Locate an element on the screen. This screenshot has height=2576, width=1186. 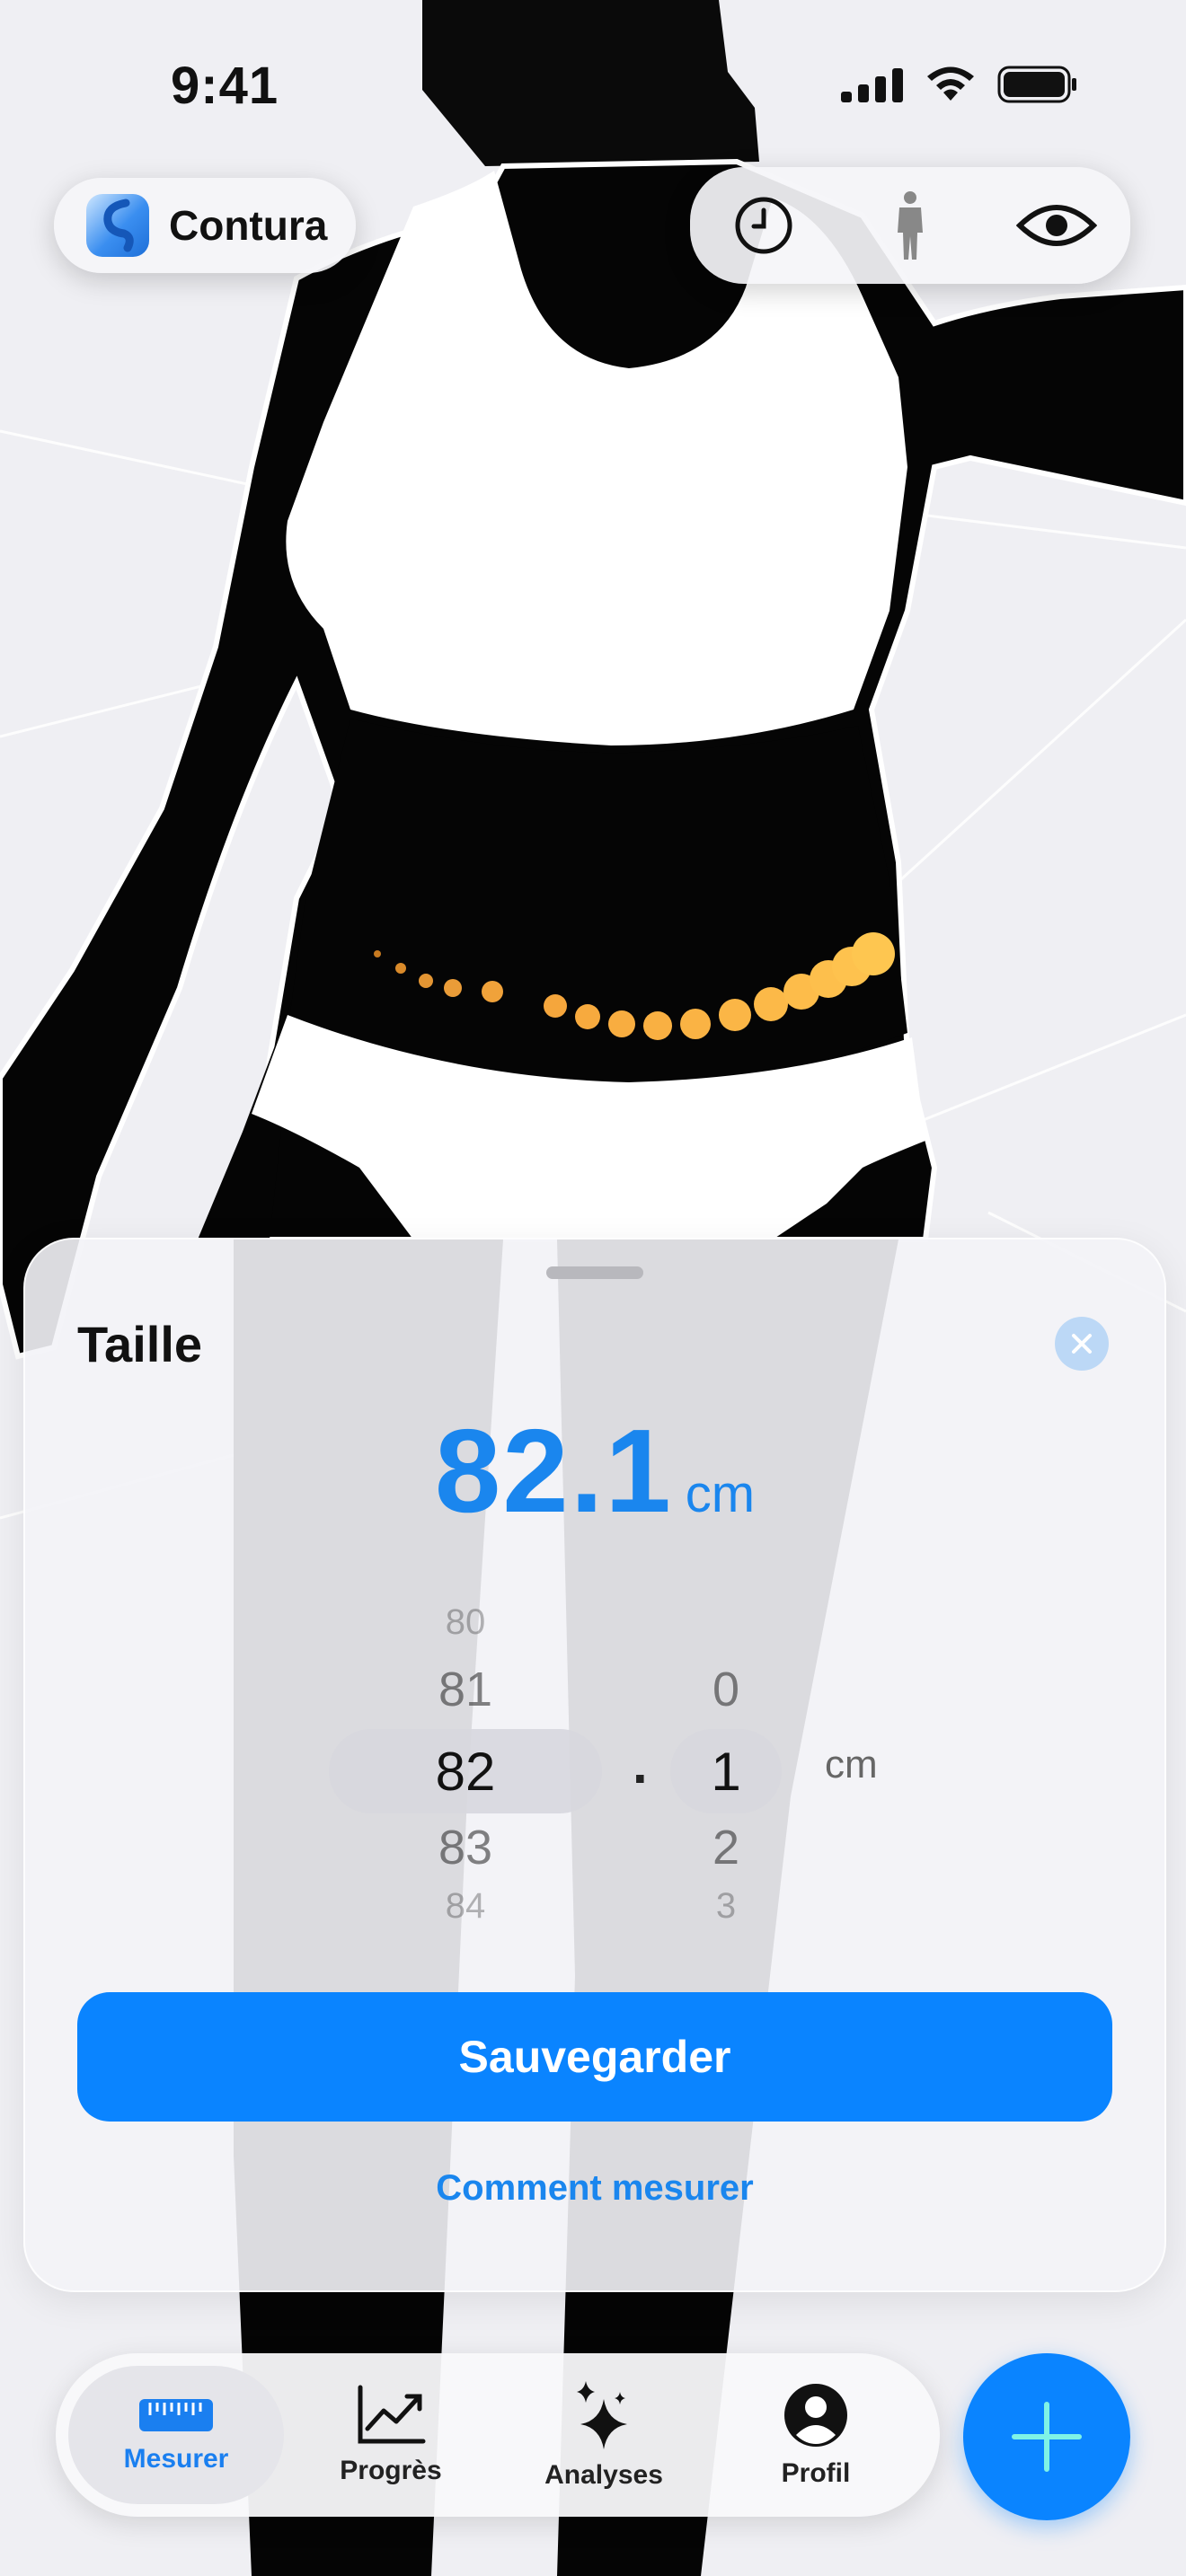
tab-label: Profil is located at coordinates (816, 2473).